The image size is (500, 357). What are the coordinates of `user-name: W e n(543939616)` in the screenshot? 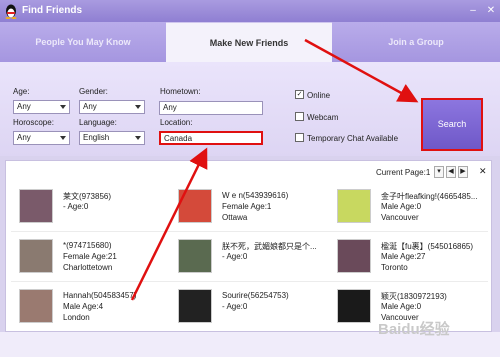 It's located at (255, 195).